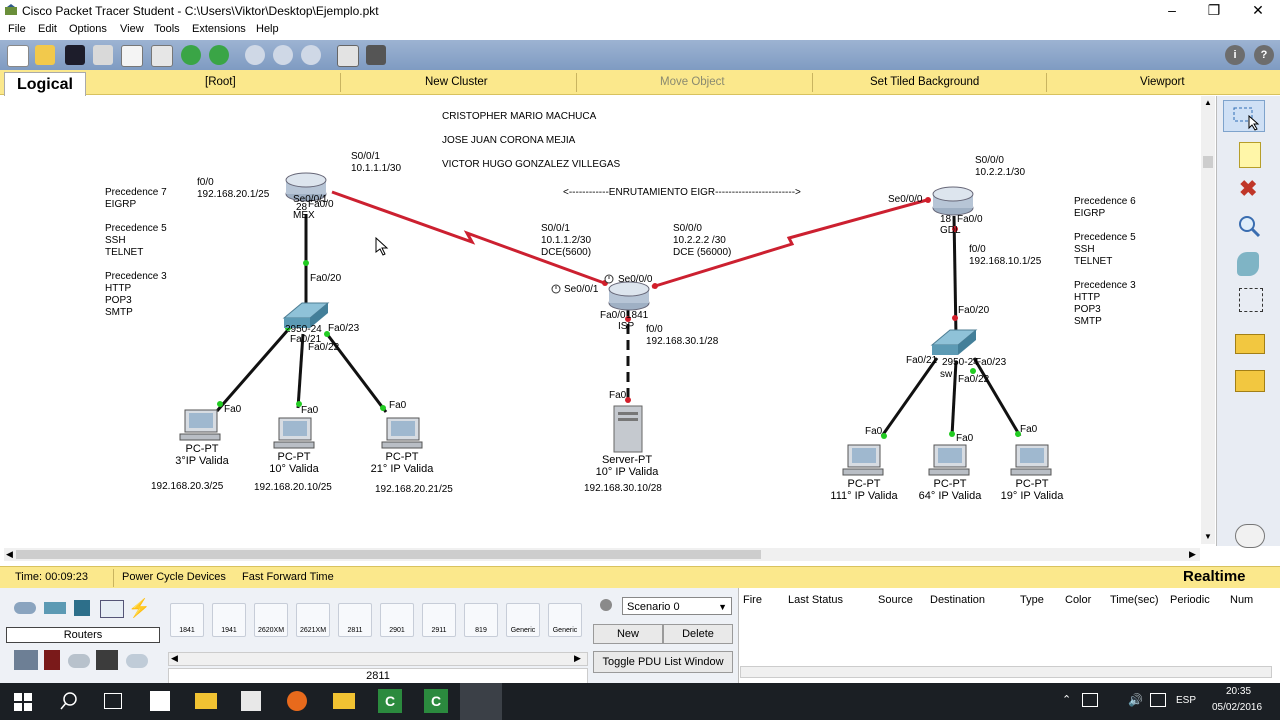 This screenshot has width=1280, height=720. I want to click on task-view-icon, so click(113, 701).